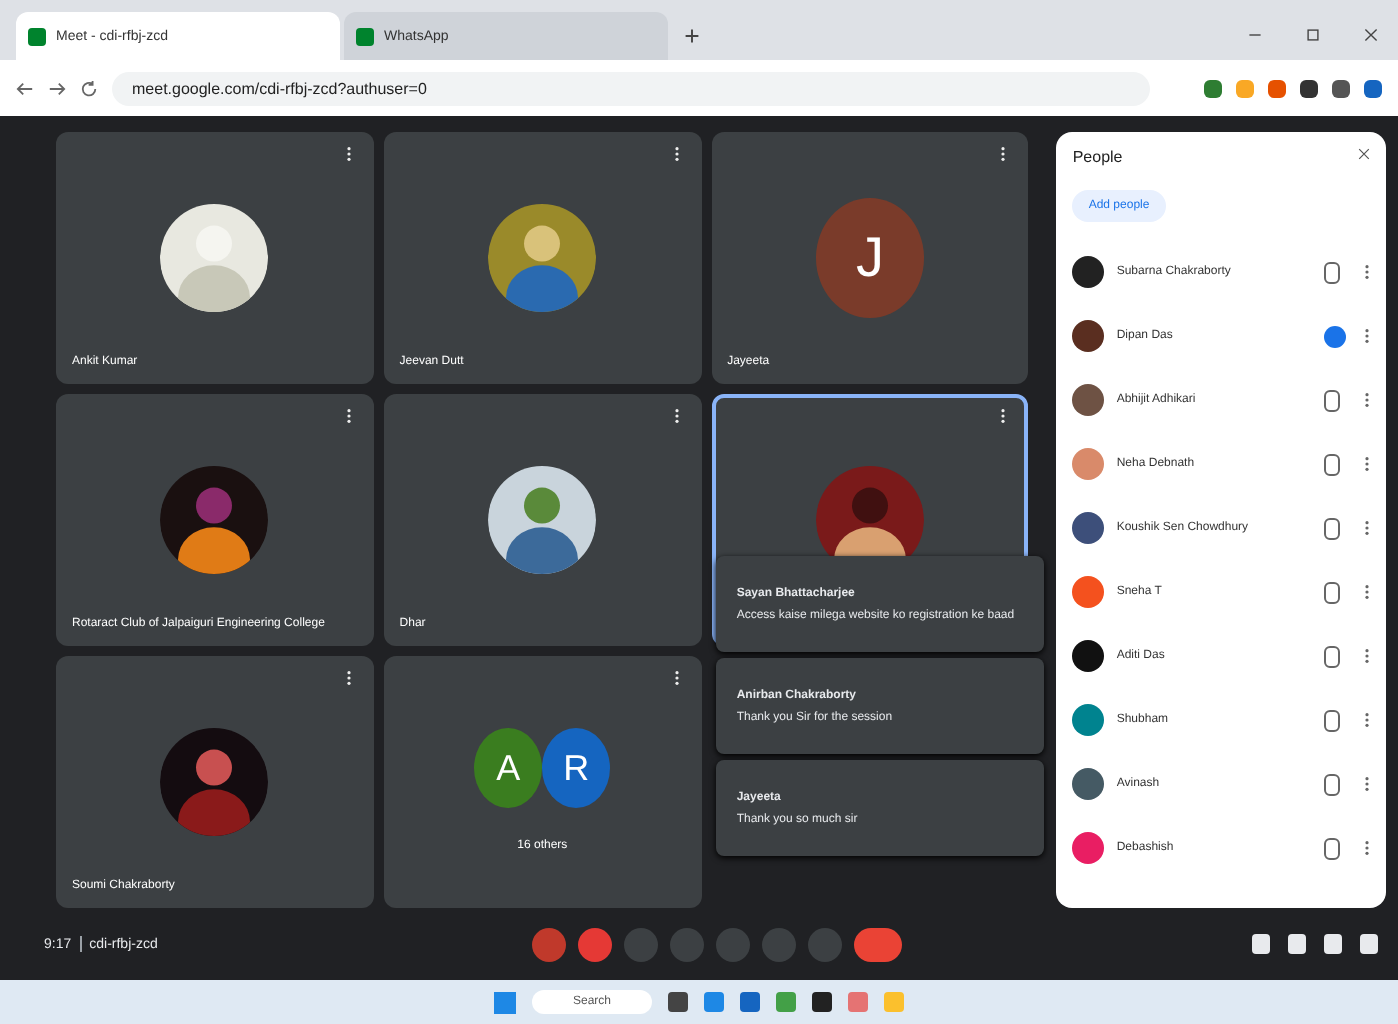 The height and width of the screenshot is (1024, 1398). What do you see at coordinates (878, 944) in the screenshot?
I see `end-call-button` at bounding box center [878, 944].